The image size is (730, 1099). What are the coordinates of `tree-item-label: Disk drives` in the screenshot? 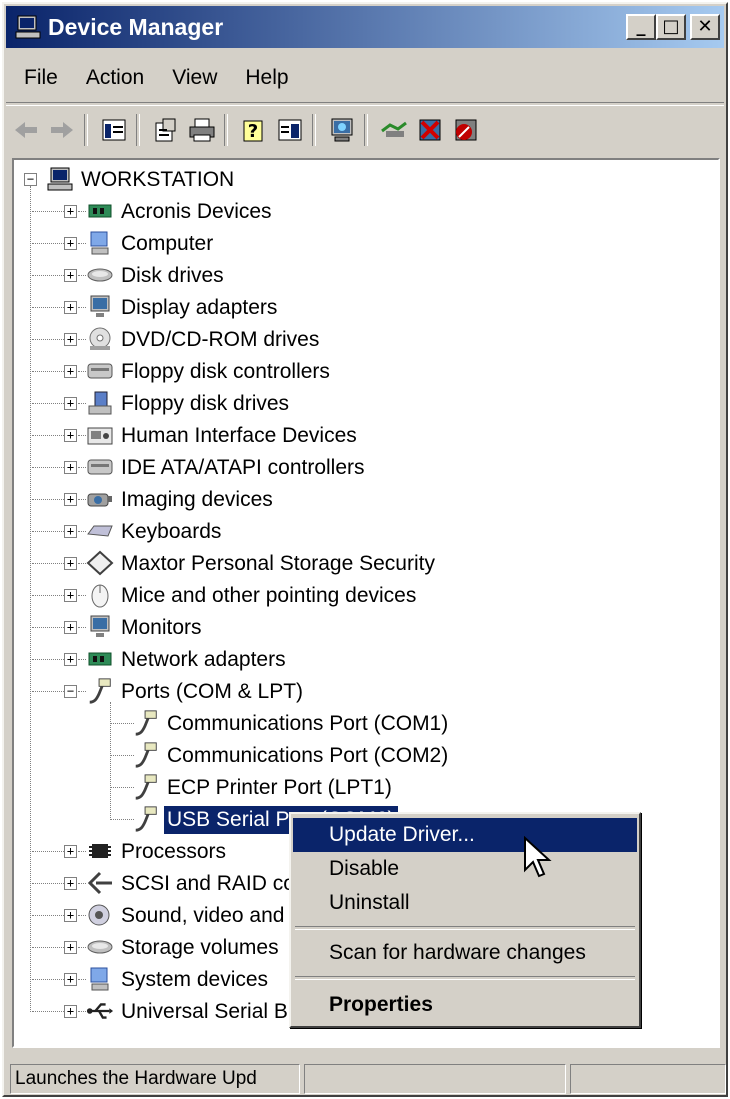 It's located at (172, 276).